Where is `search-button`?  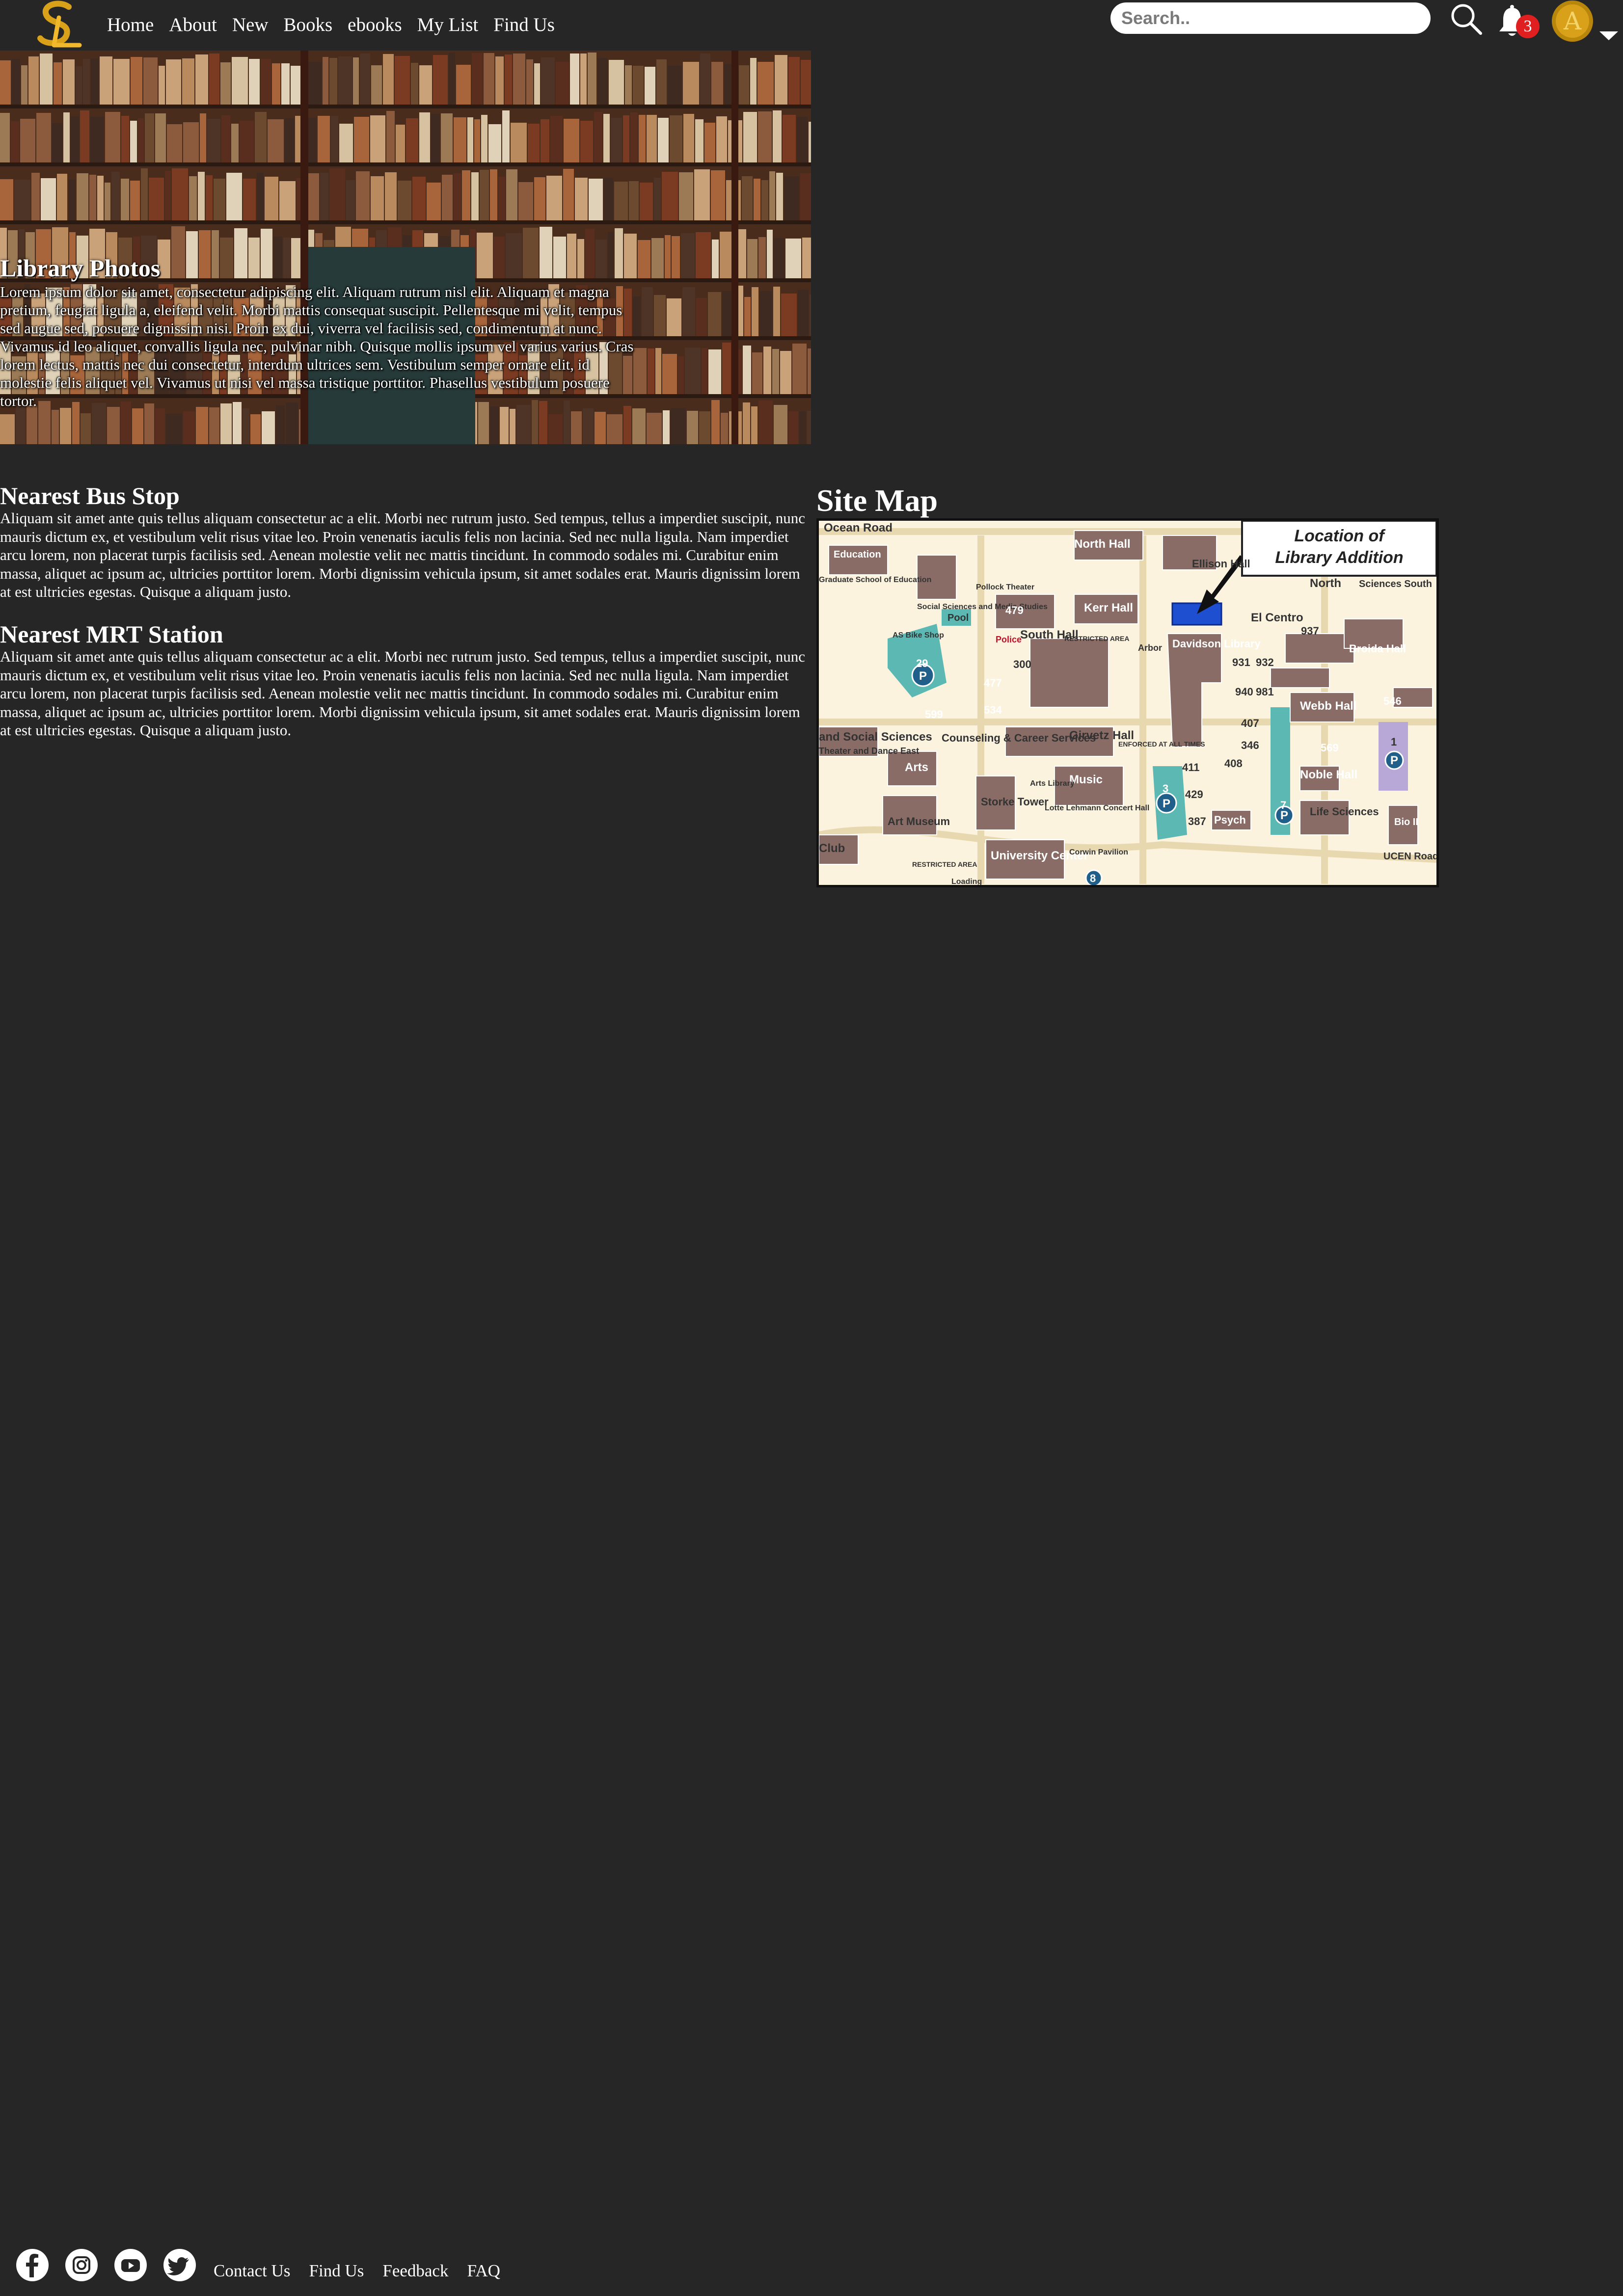
search-button is located at coordinates (1466, 19).